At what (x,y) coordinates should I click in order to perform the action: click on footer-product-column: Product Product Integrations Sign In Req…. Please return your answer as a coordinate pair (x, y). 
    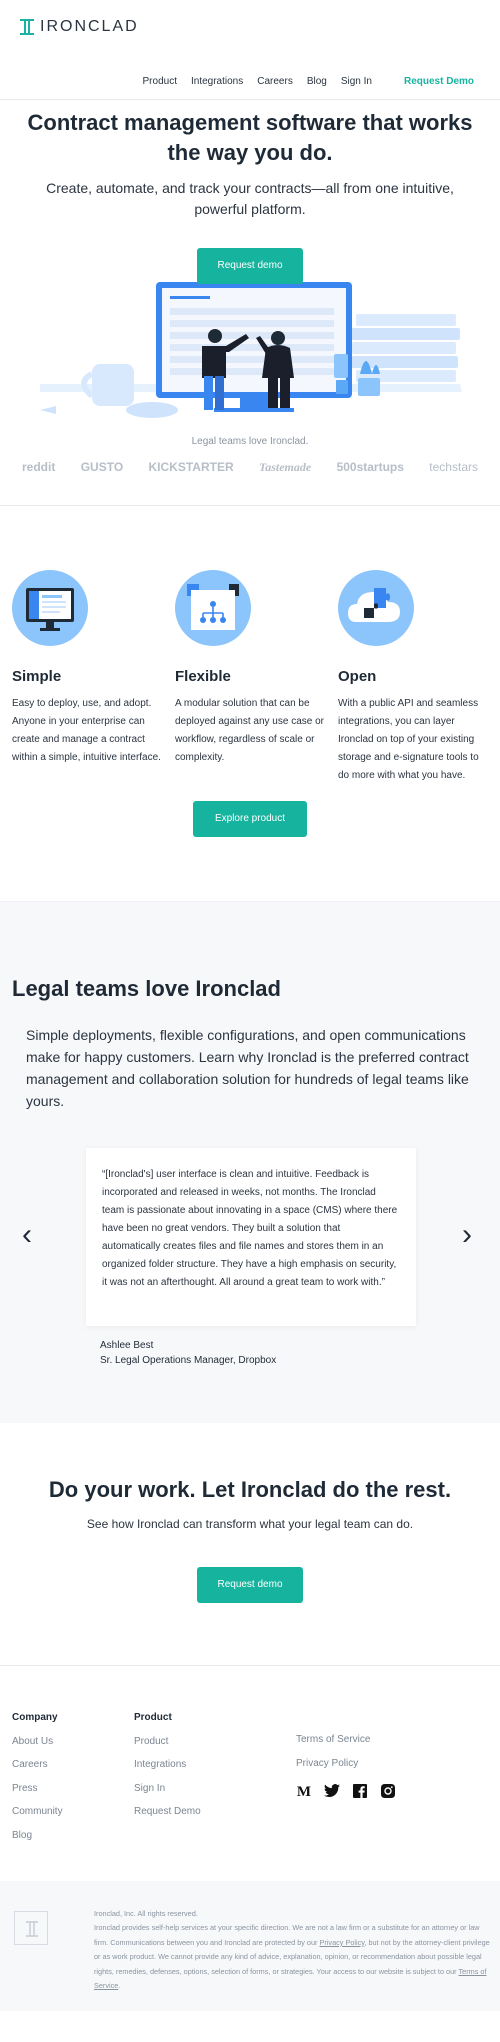
    Looking at the image, I should click on (167, 1765).